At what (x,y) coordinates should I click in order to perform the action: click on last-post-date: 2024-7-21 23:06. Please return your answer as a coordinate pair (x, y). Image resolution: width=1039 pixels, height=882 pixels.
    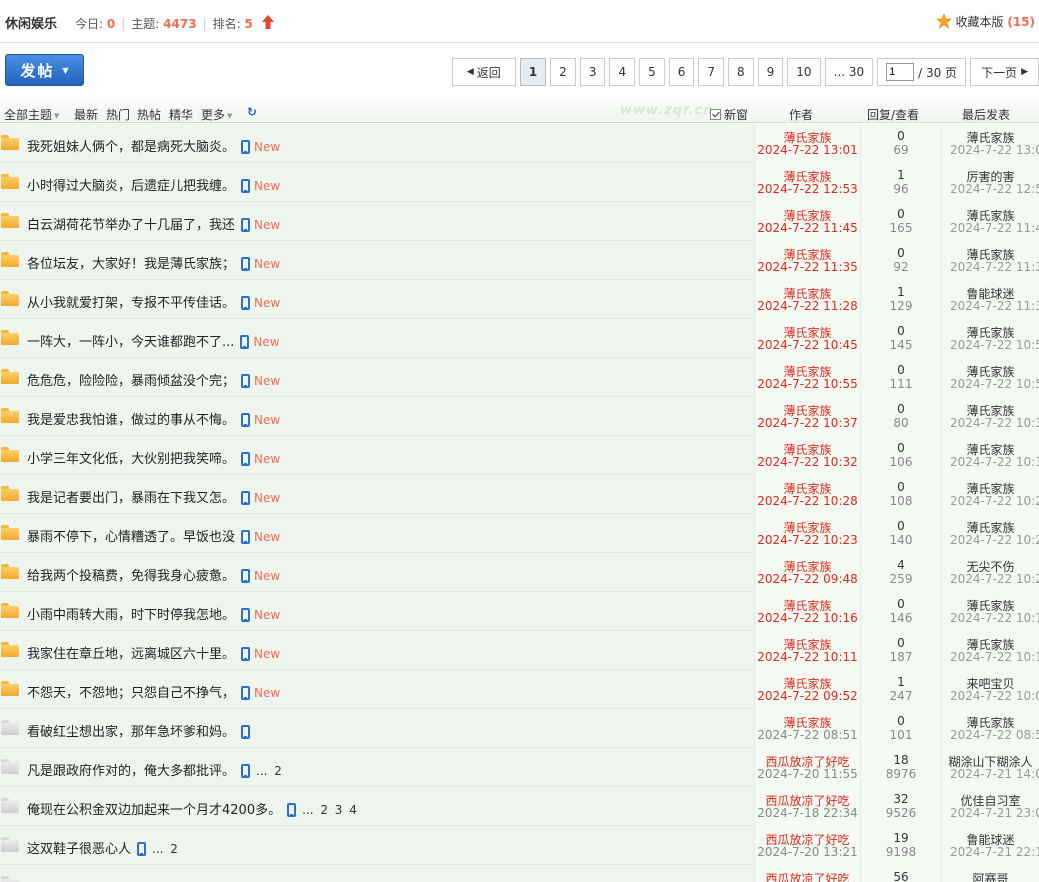
    Looking at the image, I should click on (994, 813).